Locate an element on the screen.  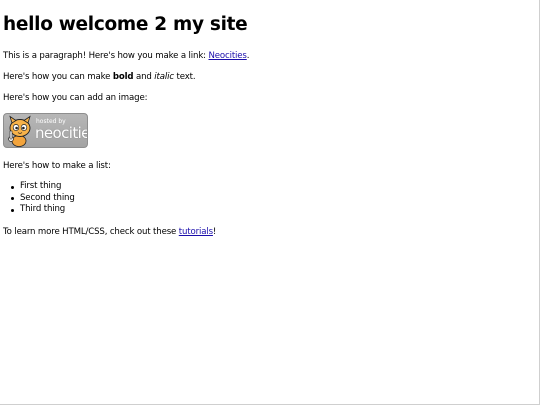
list-item-label: First thing is located at coordinates (41, 186).